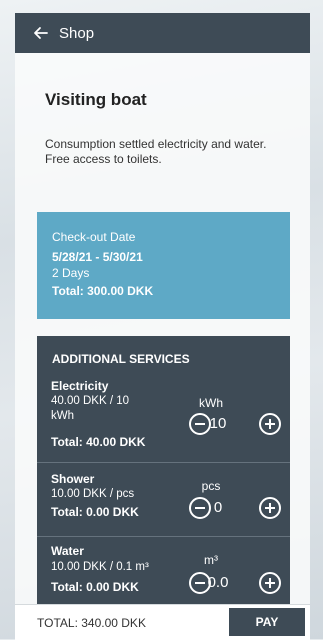 This screenshot has height=640, width=323. I want to click on service-quantity: 0.0, so click(218, 582).